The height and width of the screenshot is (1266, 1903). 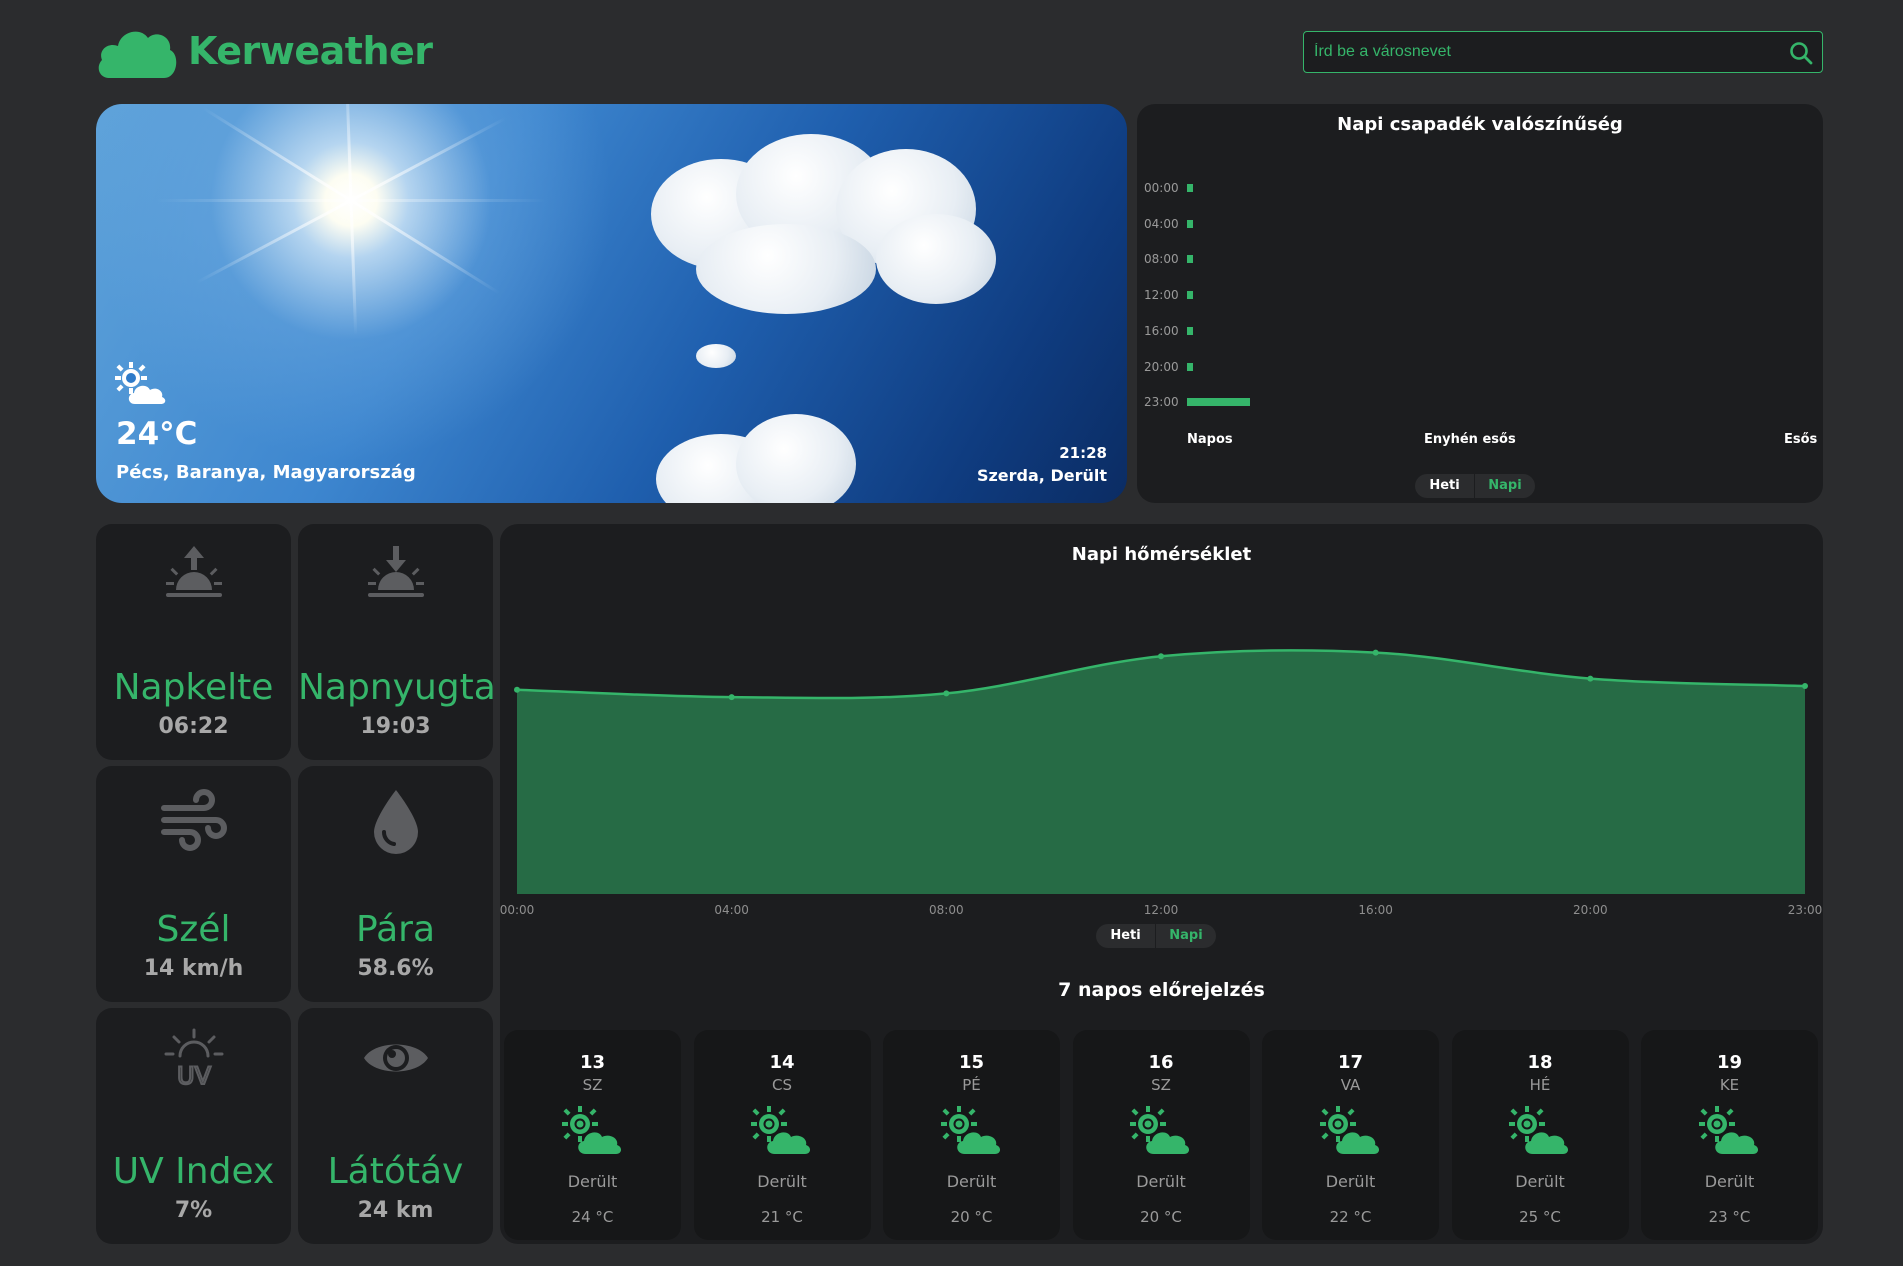 I want to click on temp-toggle-napi: Napi, so click(x=1186, y=936).